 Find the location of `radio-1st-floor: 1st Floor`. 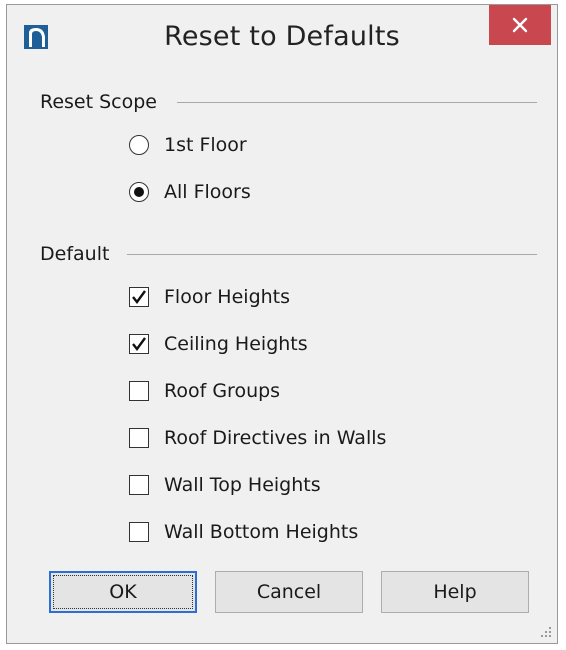

radio-1st-floor: 1st Floor is located at coordinates (188, 145).